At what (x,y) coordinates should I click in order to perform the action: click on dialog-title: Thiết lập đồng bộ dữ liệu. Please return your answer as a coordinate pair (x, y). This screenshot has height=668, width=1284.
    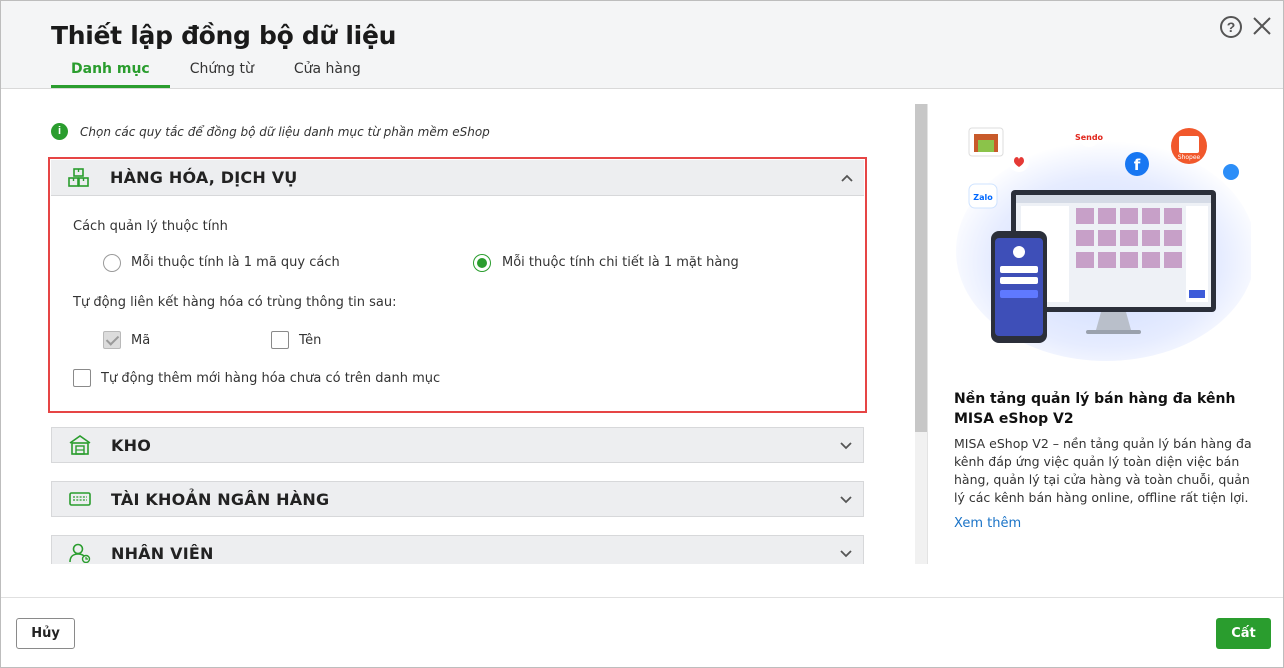
    Looking at the image, I should click on (224, 35).